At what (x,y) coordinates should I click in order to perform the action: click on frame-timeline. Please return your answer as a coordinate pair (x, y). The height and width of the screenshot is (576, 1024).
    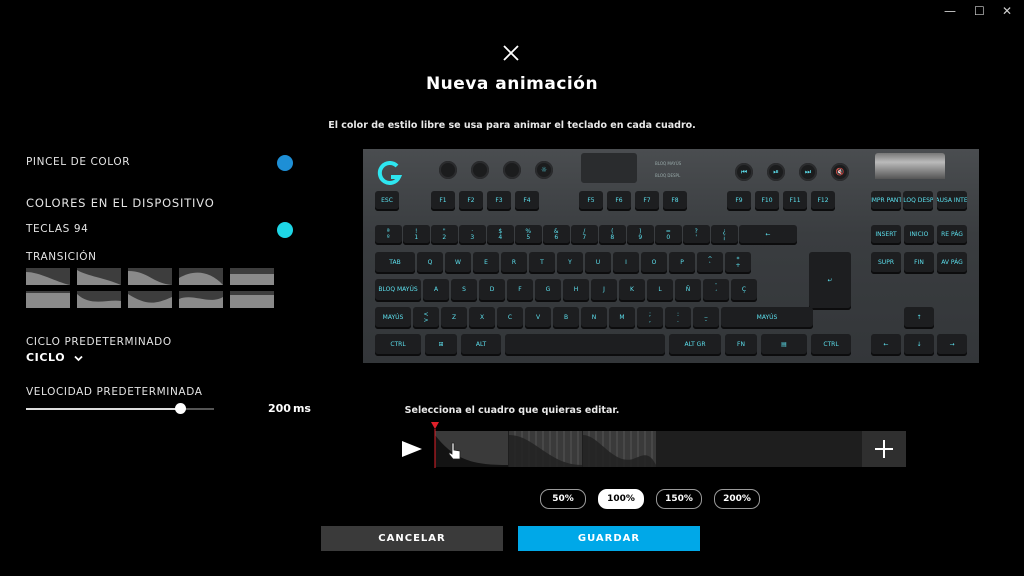
    Looking at the image, I should click on (648, 449).